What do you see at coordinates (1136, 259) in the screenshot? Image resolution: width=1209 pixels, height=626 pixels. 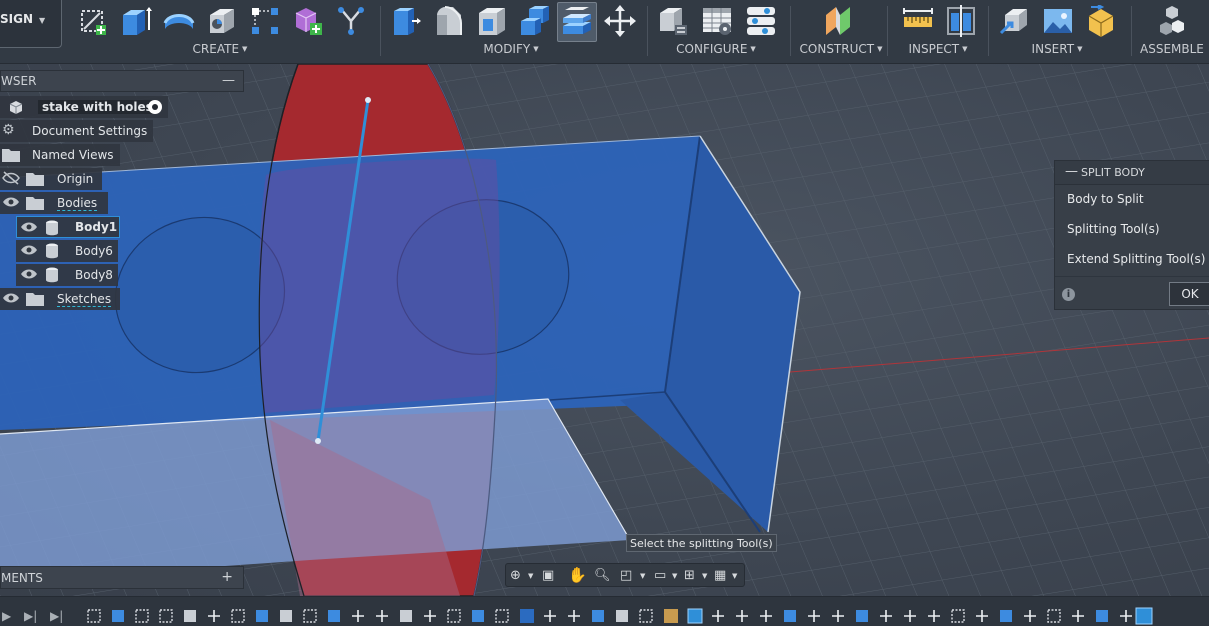 I see `extend-splitting-tools-field: Extend Splitting Tool(s)` at bounding box center [1136, 259].